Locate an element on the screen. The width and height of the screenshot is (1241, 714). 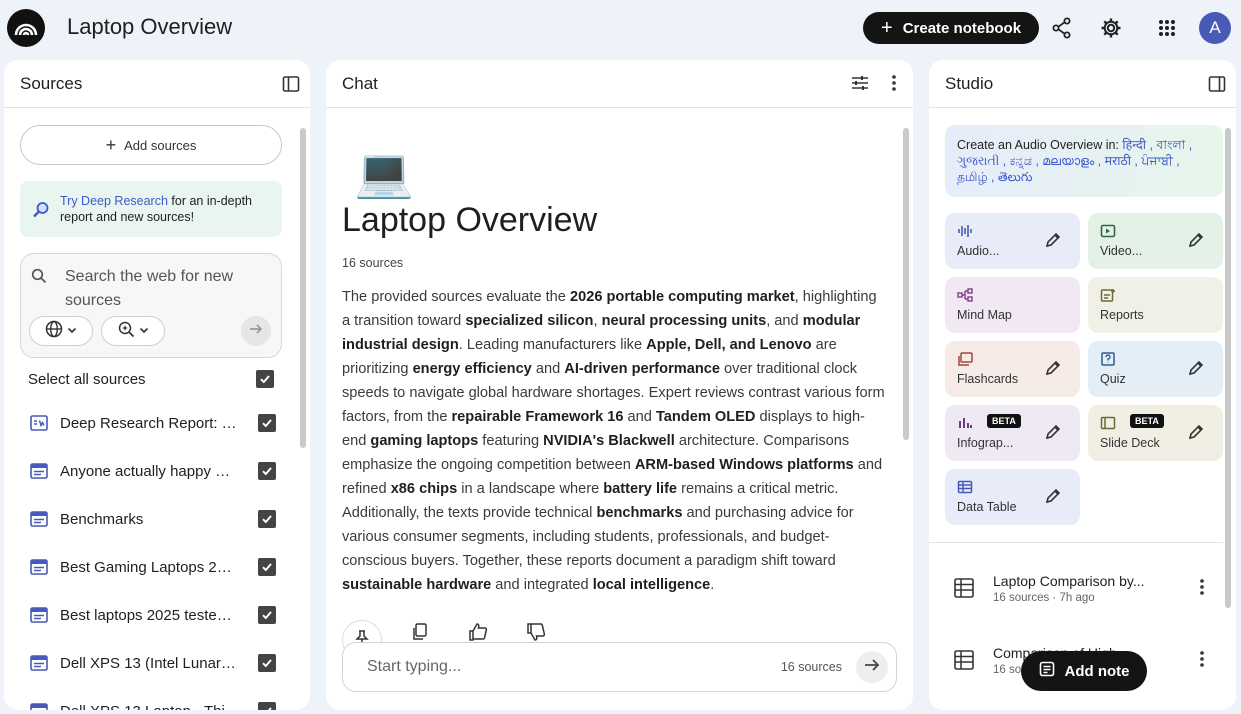
beta-badge: BETA is located at coordinates (1147, 421).